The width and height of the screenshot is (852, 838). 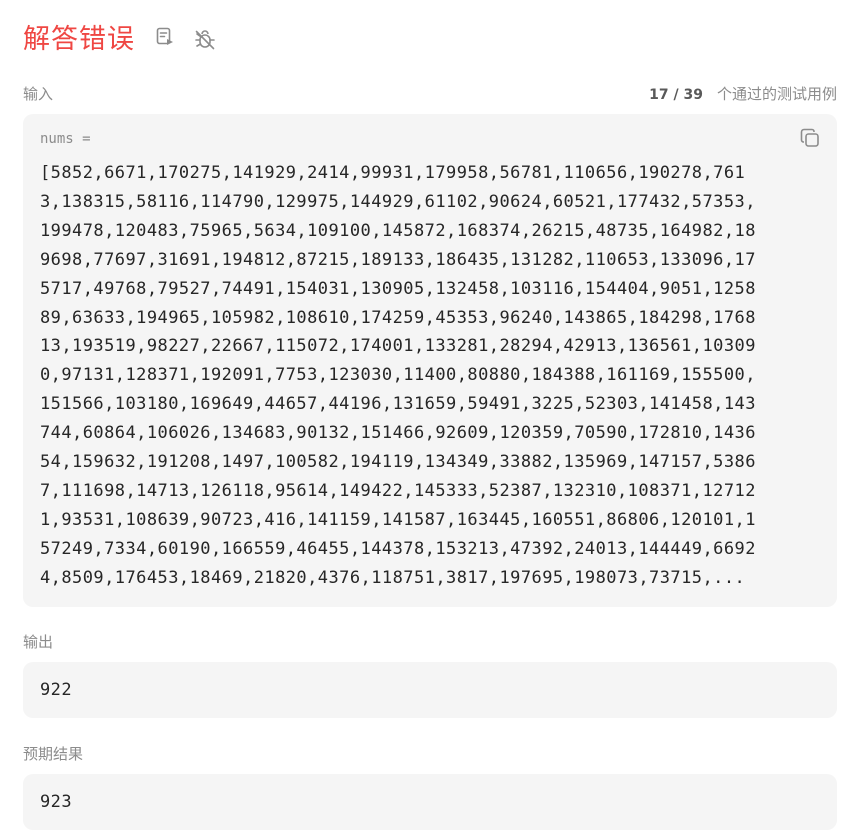 I want to click on result-header: 解答错误, so click(x=120, y=40).